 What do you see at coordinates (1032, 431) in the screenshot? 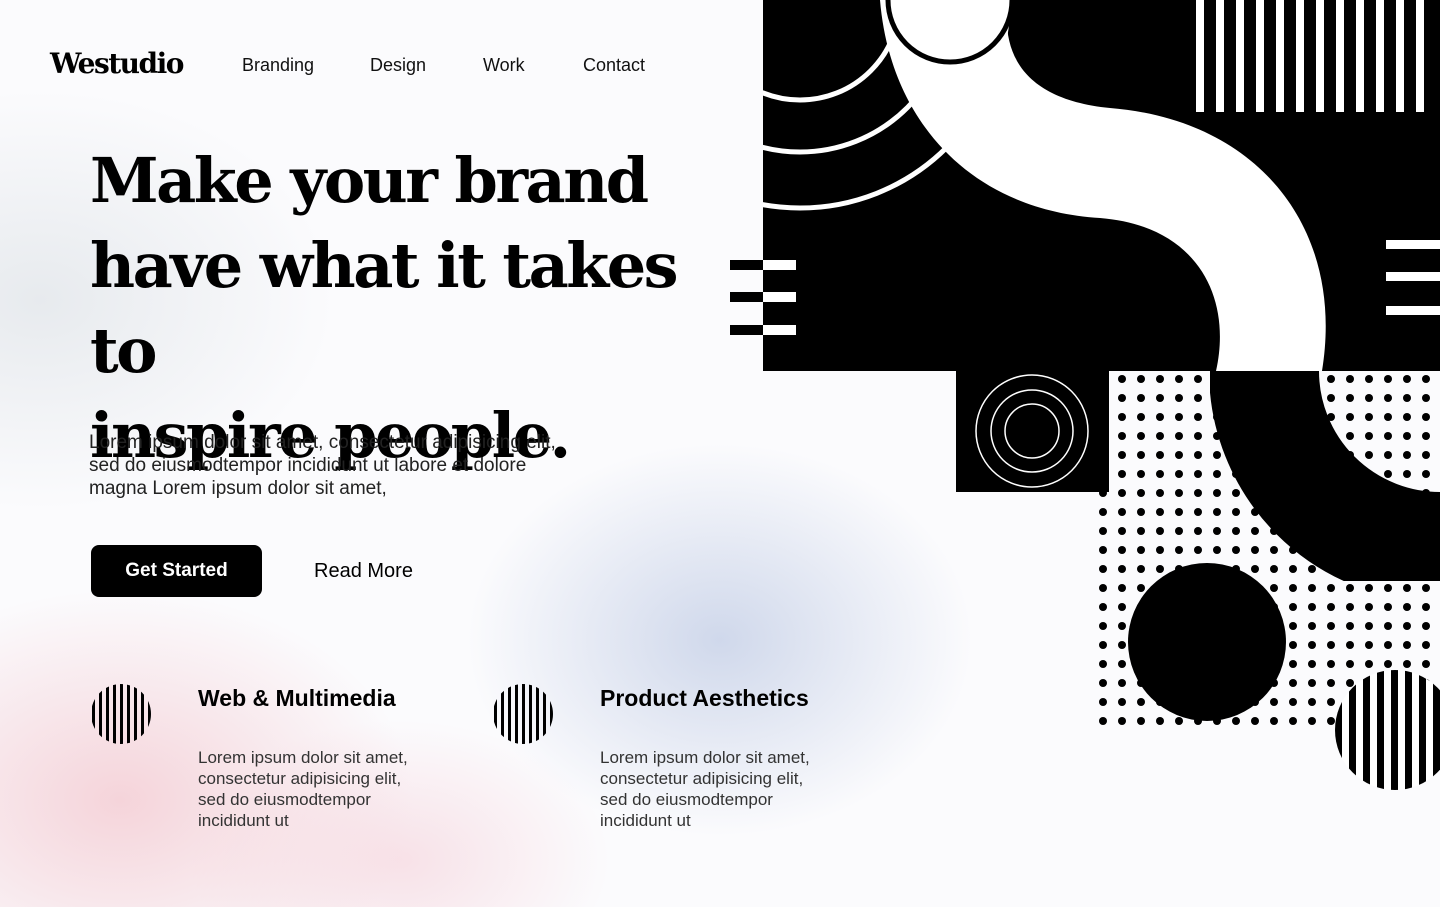
I see `black-square` at bounding box center [1032, 431].